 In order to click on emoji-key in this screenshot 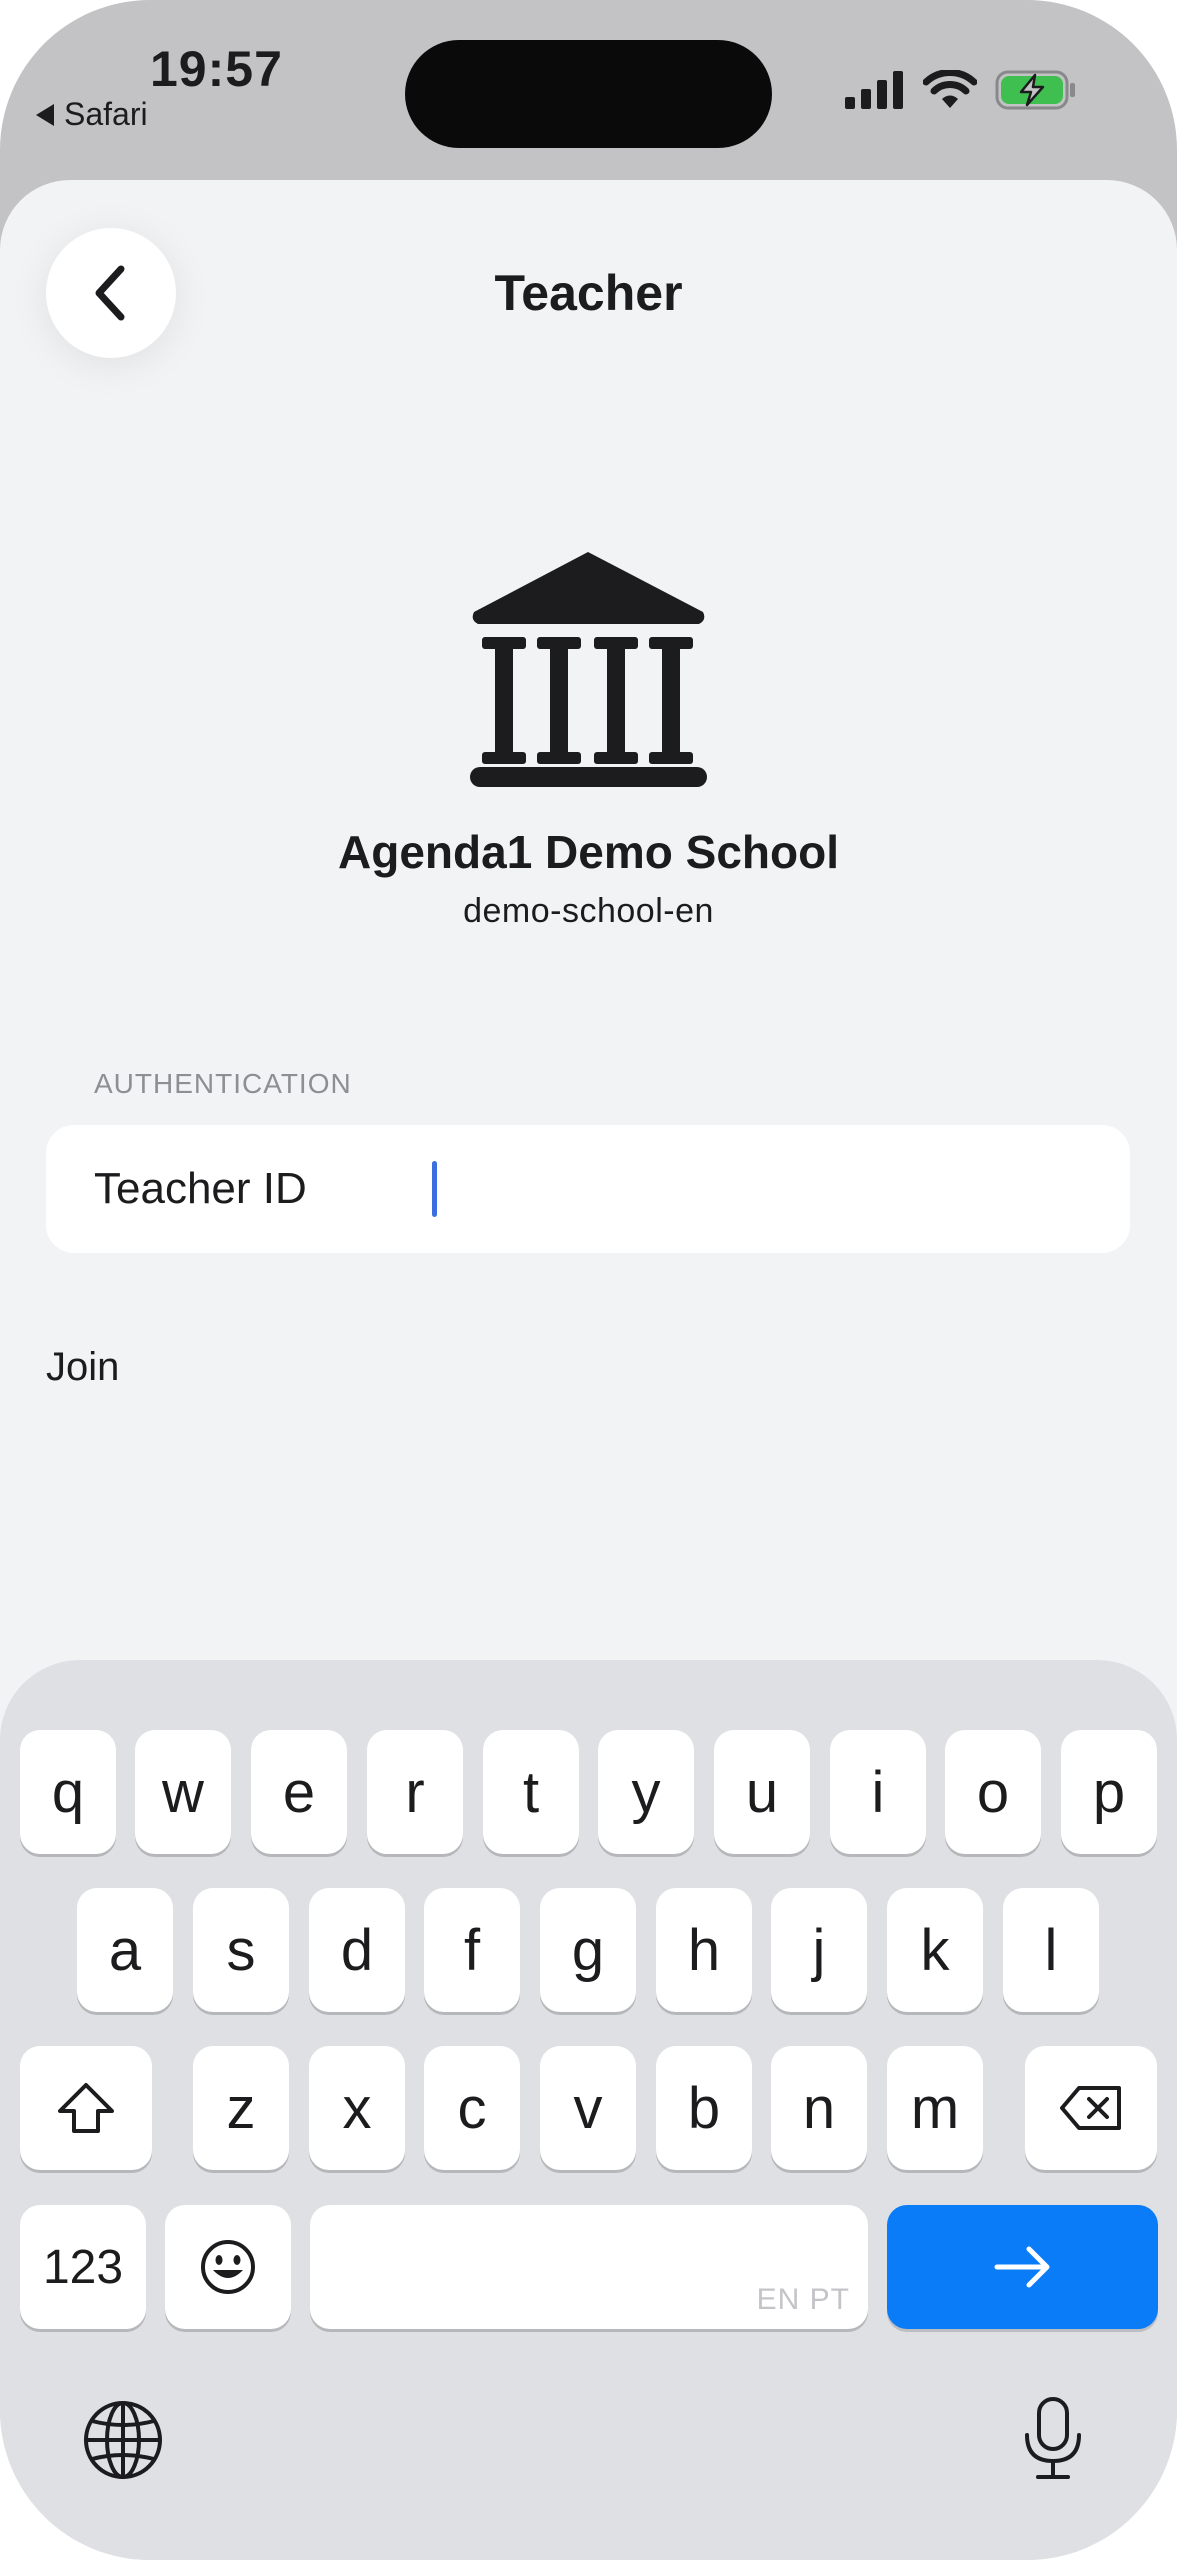, I will do `click(228, 2267)`.